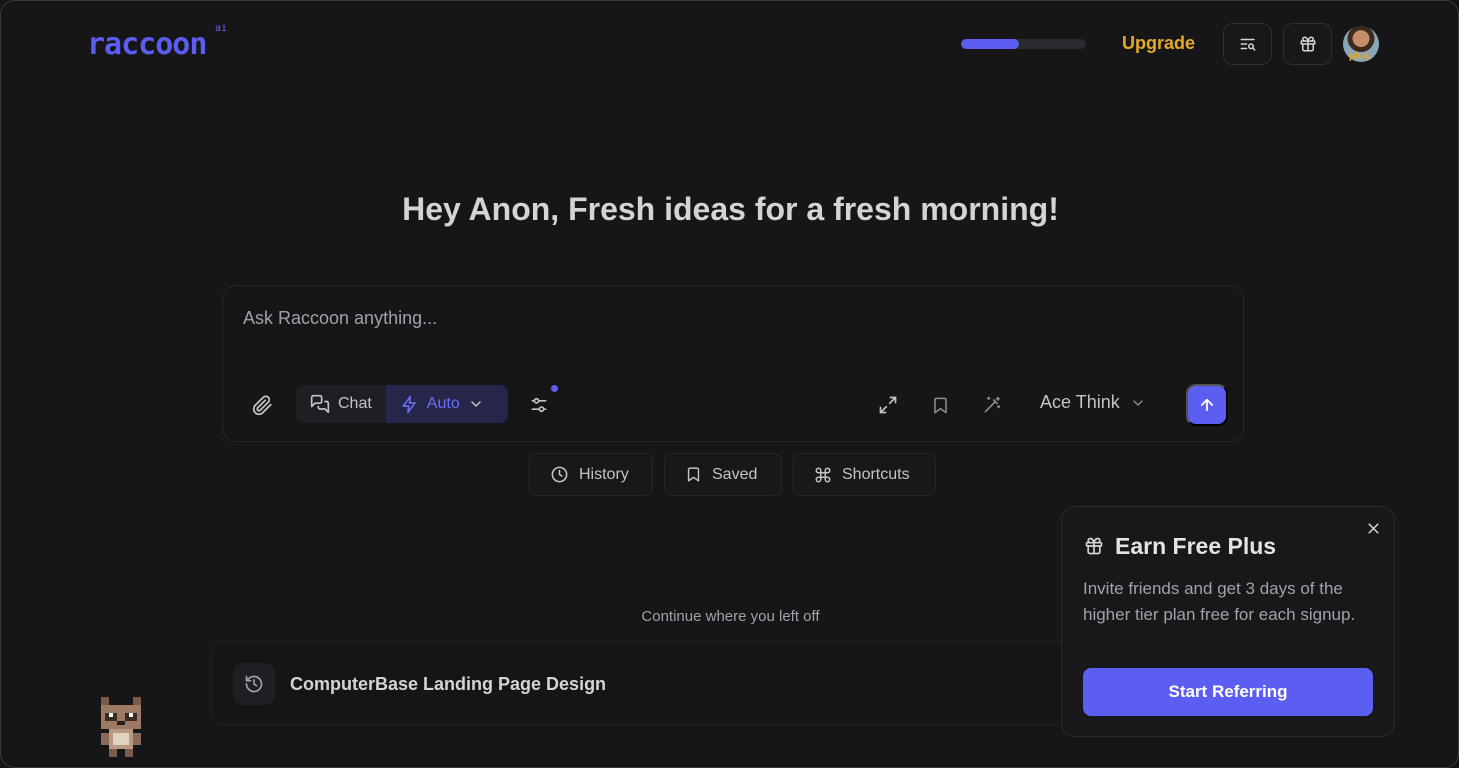  What do you see at coordinates (123, 727) in the screenshot?
I see `raccoon-mascot-icon` at bounding box center [123, 727].